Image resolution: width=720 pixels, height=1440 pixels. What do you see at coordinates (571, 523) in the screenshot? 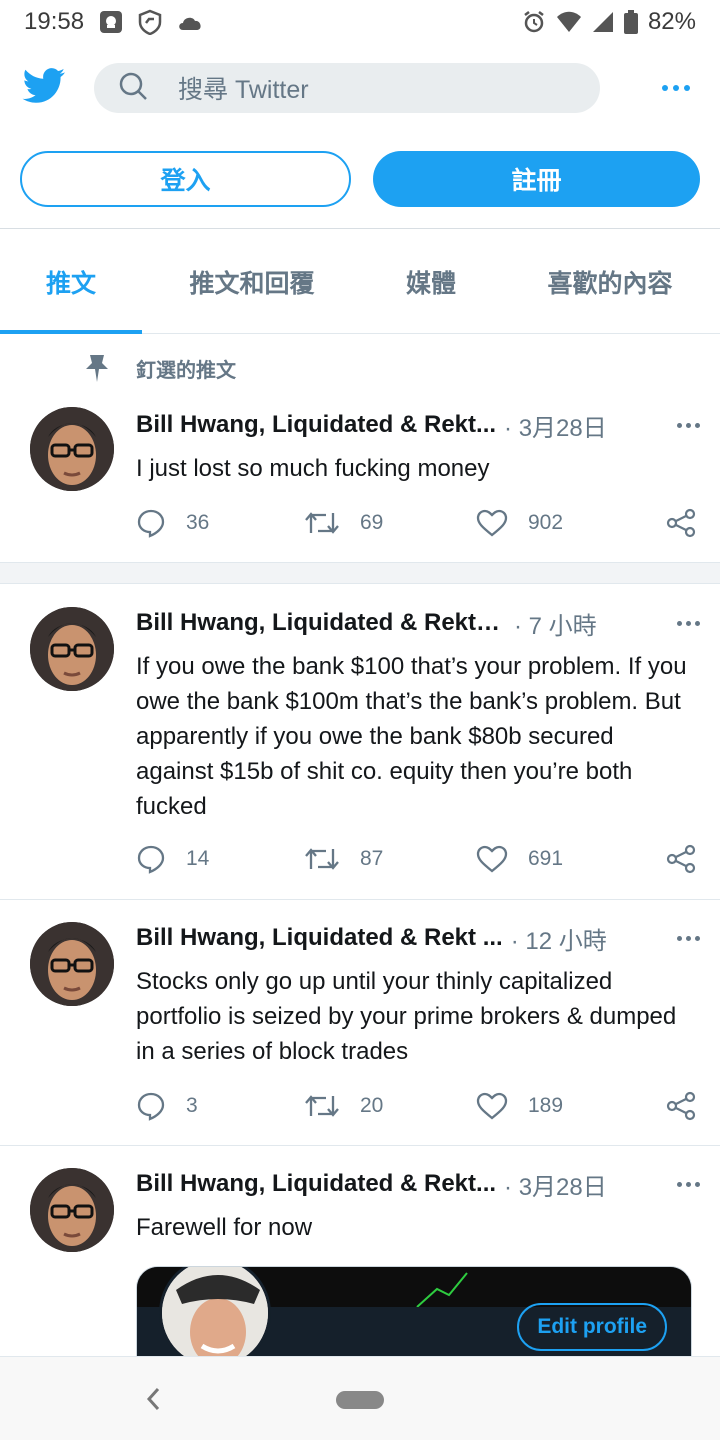
I see `like-button: 902` at bounding box center [571, 523].